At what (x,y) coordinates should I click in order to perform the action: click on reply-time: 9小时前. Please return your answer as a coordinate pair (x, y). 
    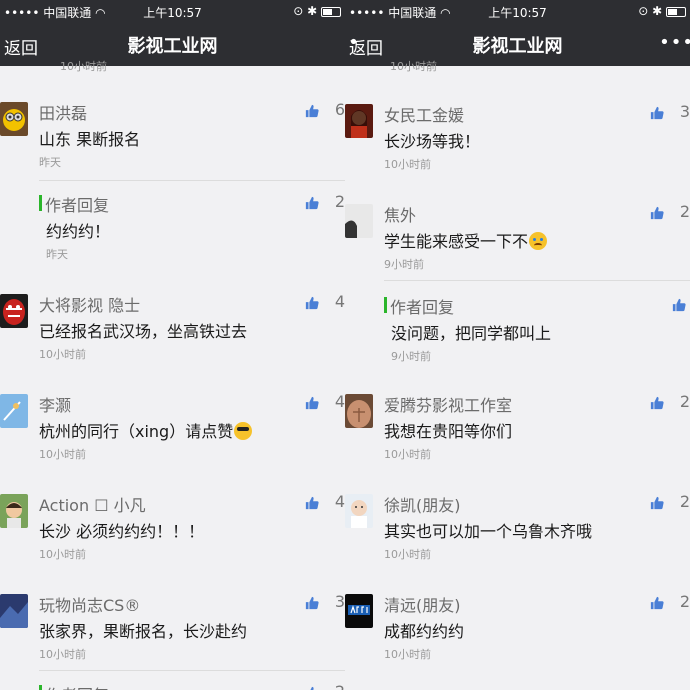
    Looking at the image, I should click on (411, 356).